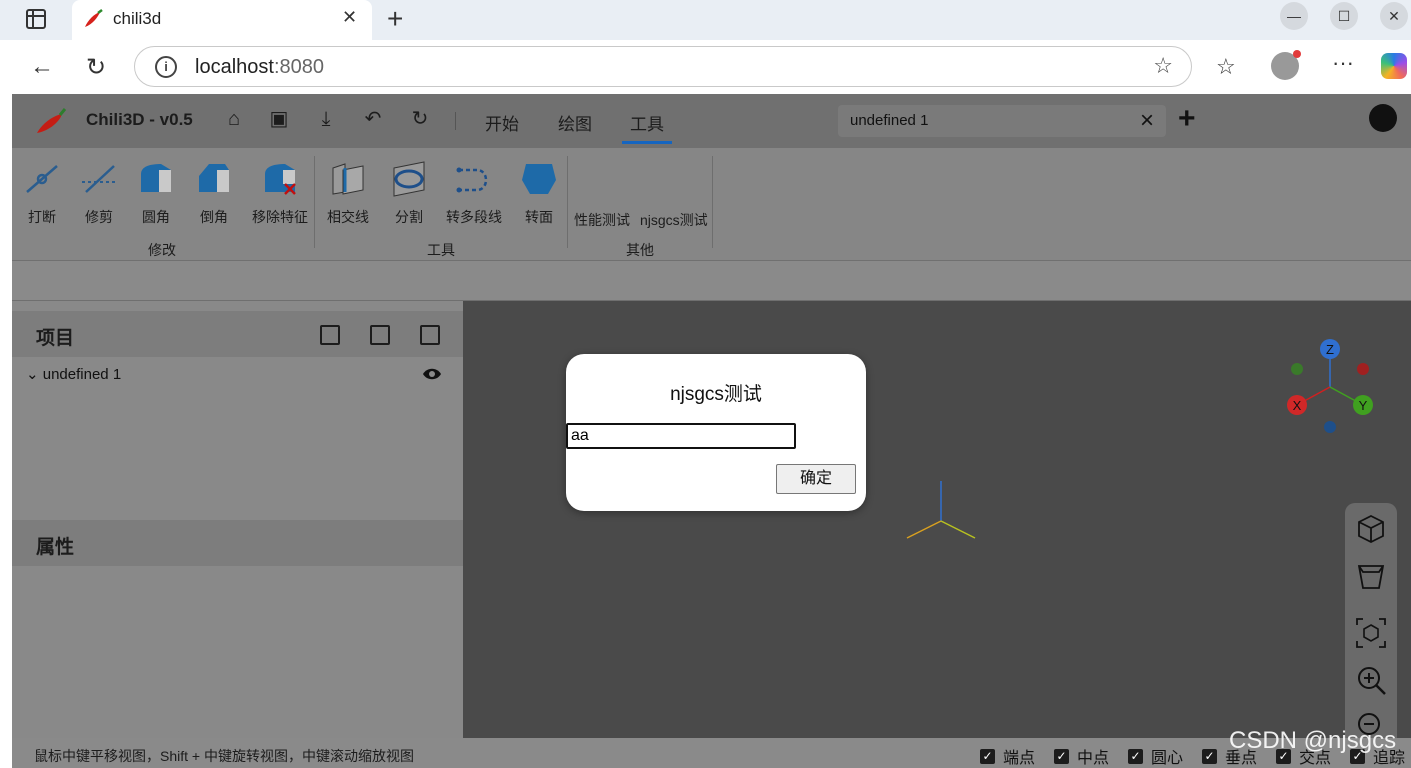  I want to click on prompt-dialog: njsgcs测试 aa 确定, so click(716, 432).